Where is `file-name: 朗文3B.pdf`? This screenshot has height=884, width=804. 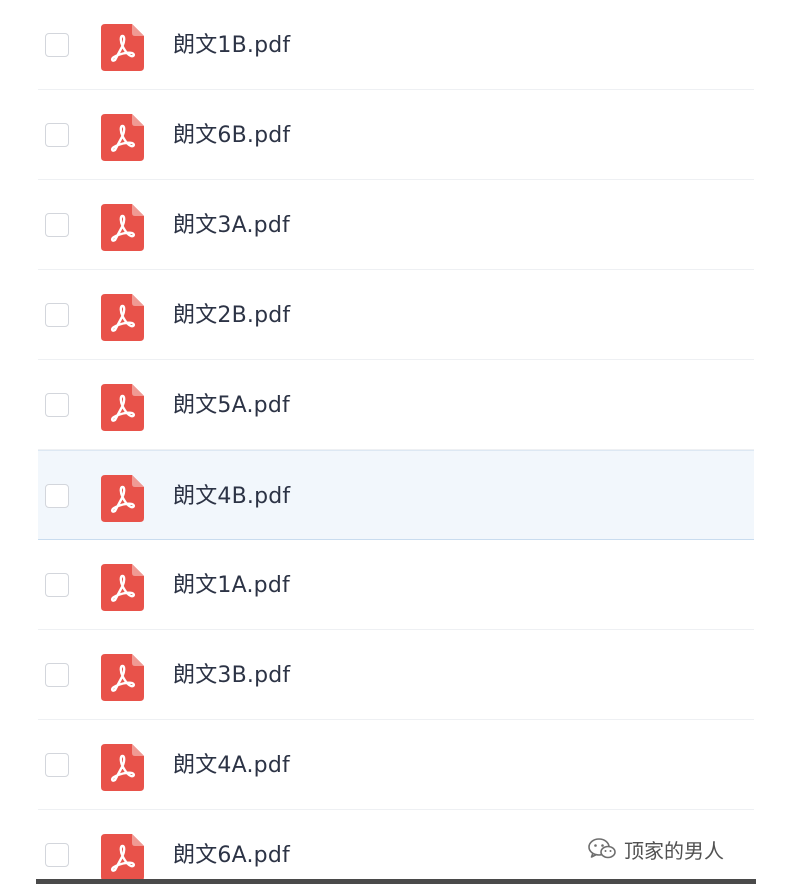
file-name: 朗文3B.pdf is located at coordinates (231, 676).